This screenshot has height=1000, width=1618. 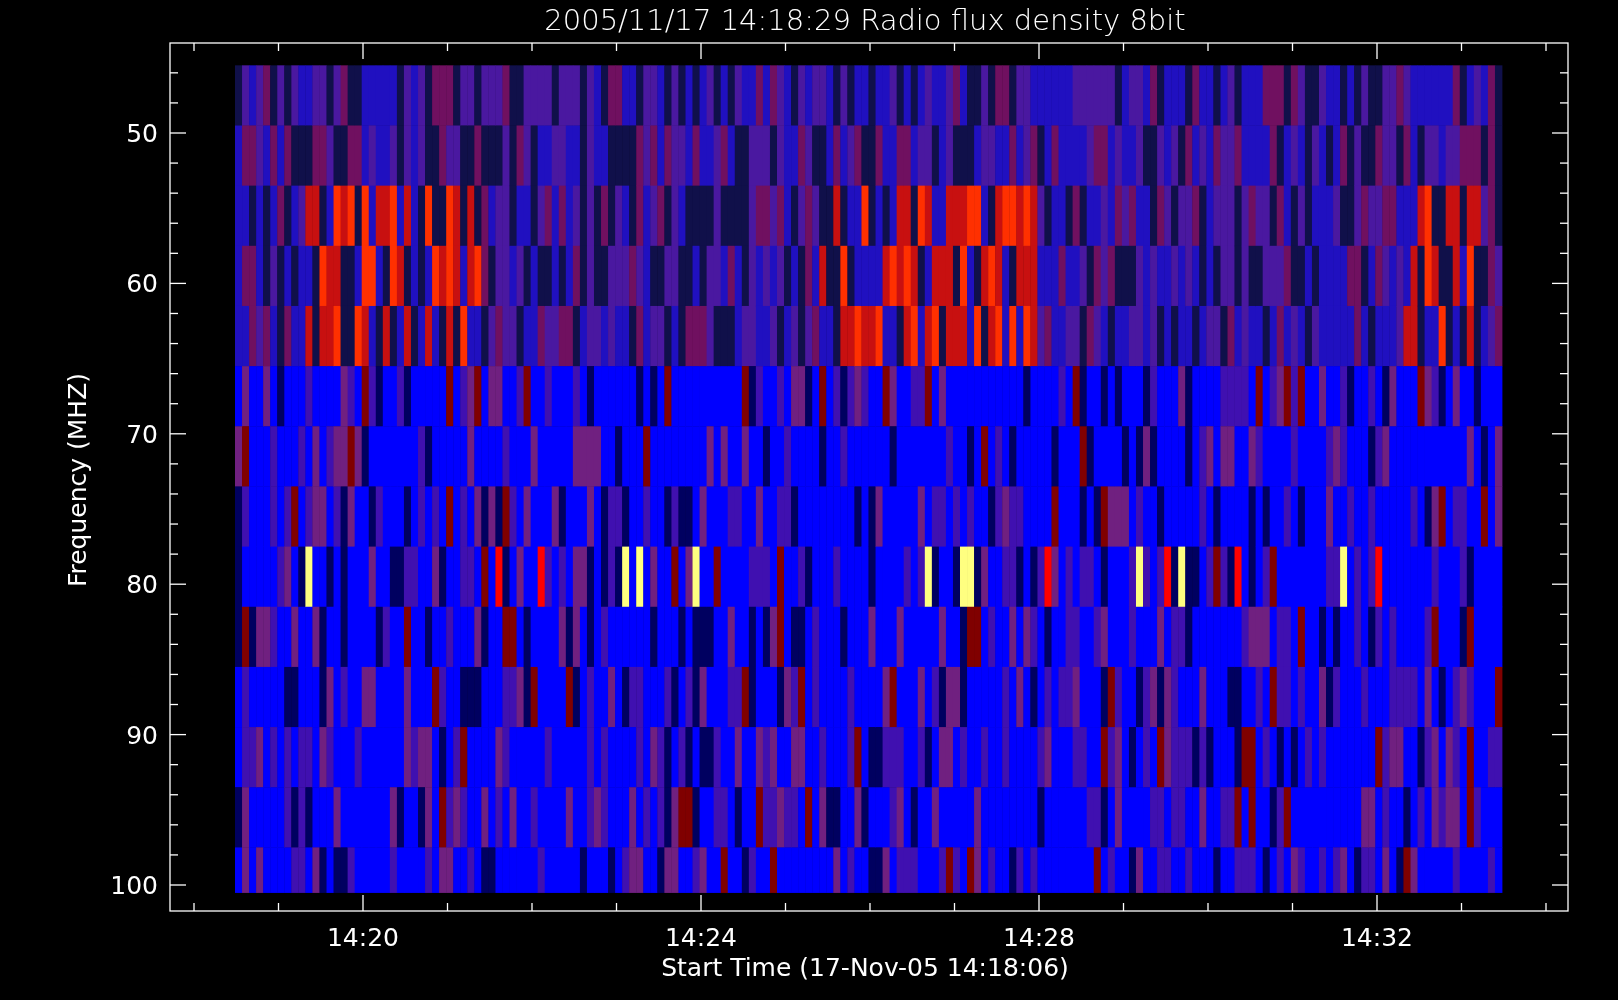 What do you see at coordinates (1377, 937) in the screenshot?
I see `x-tick-label: 14:32` at bounding box center [1377, 937].